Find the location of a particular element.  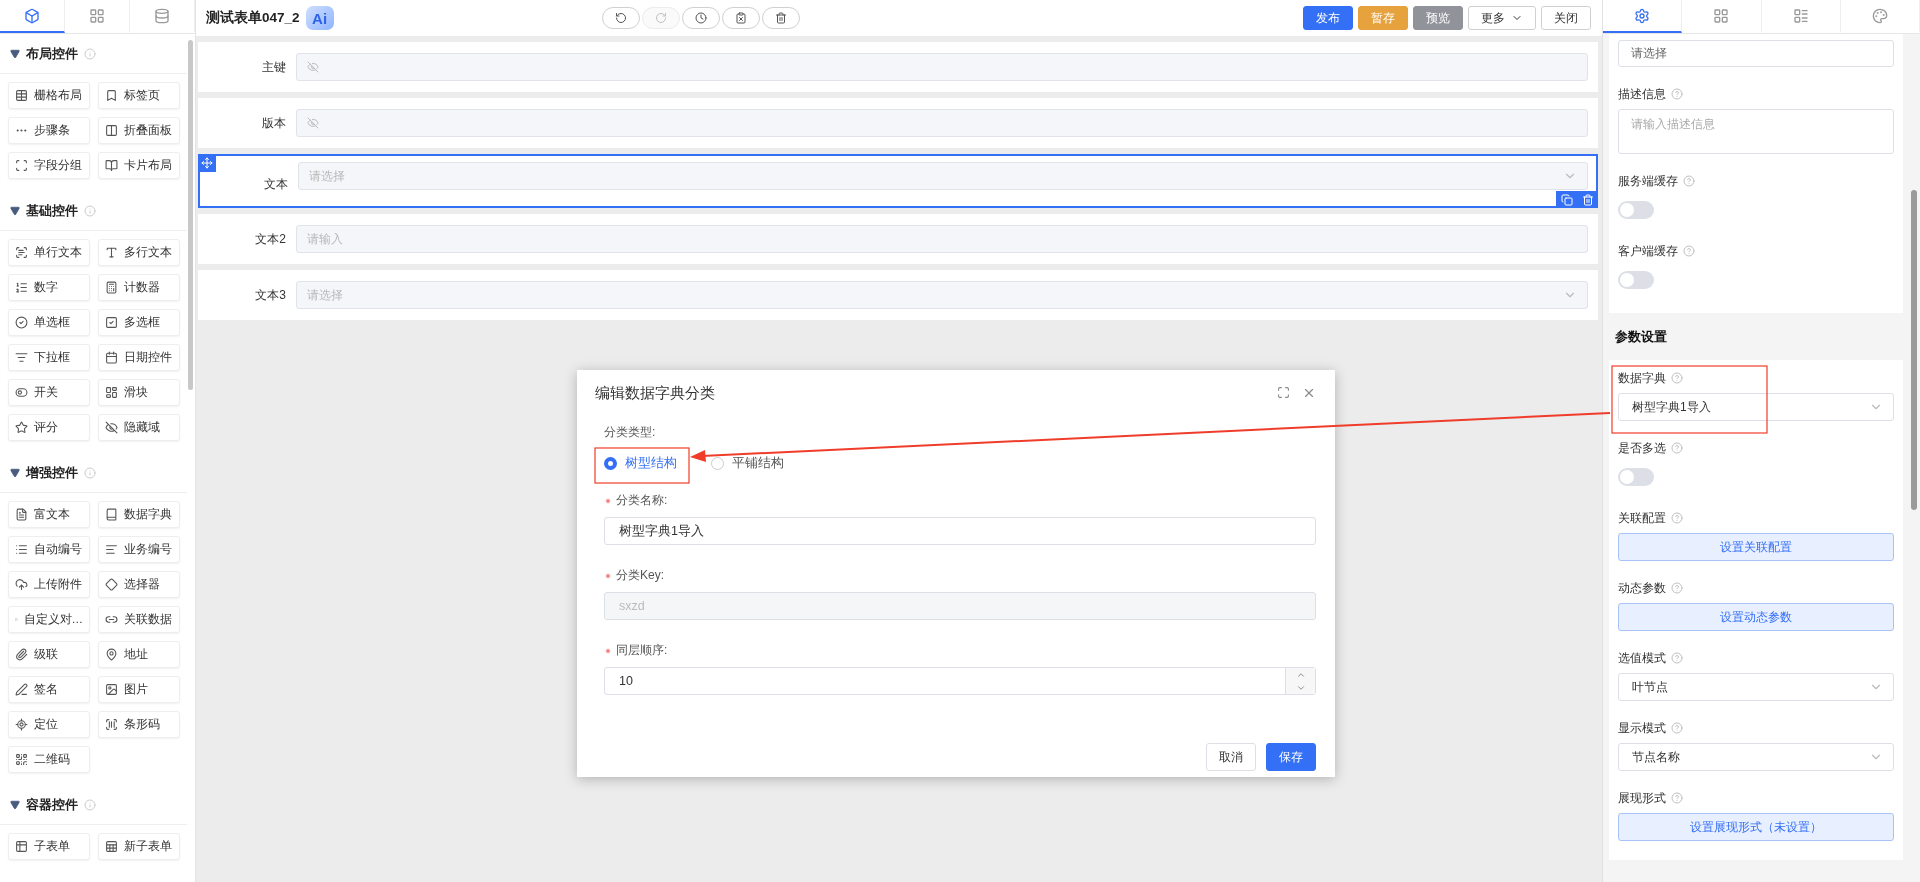

widget-item: 单行文本 is located at coordinates (49, 252).